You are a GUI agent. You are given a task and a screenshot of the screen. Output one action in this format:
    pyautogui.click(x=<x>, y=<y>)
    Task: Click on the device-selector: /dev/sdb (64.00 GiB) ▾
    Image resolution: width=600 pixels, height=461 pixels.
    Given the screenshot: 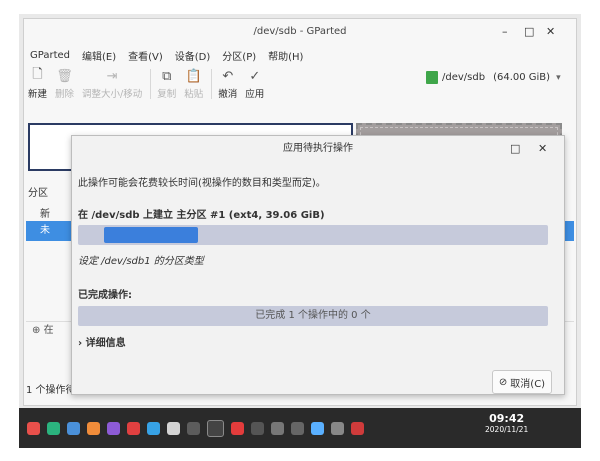 What is the action you would take?
    pyautogui.click(x=493, y=77)
    